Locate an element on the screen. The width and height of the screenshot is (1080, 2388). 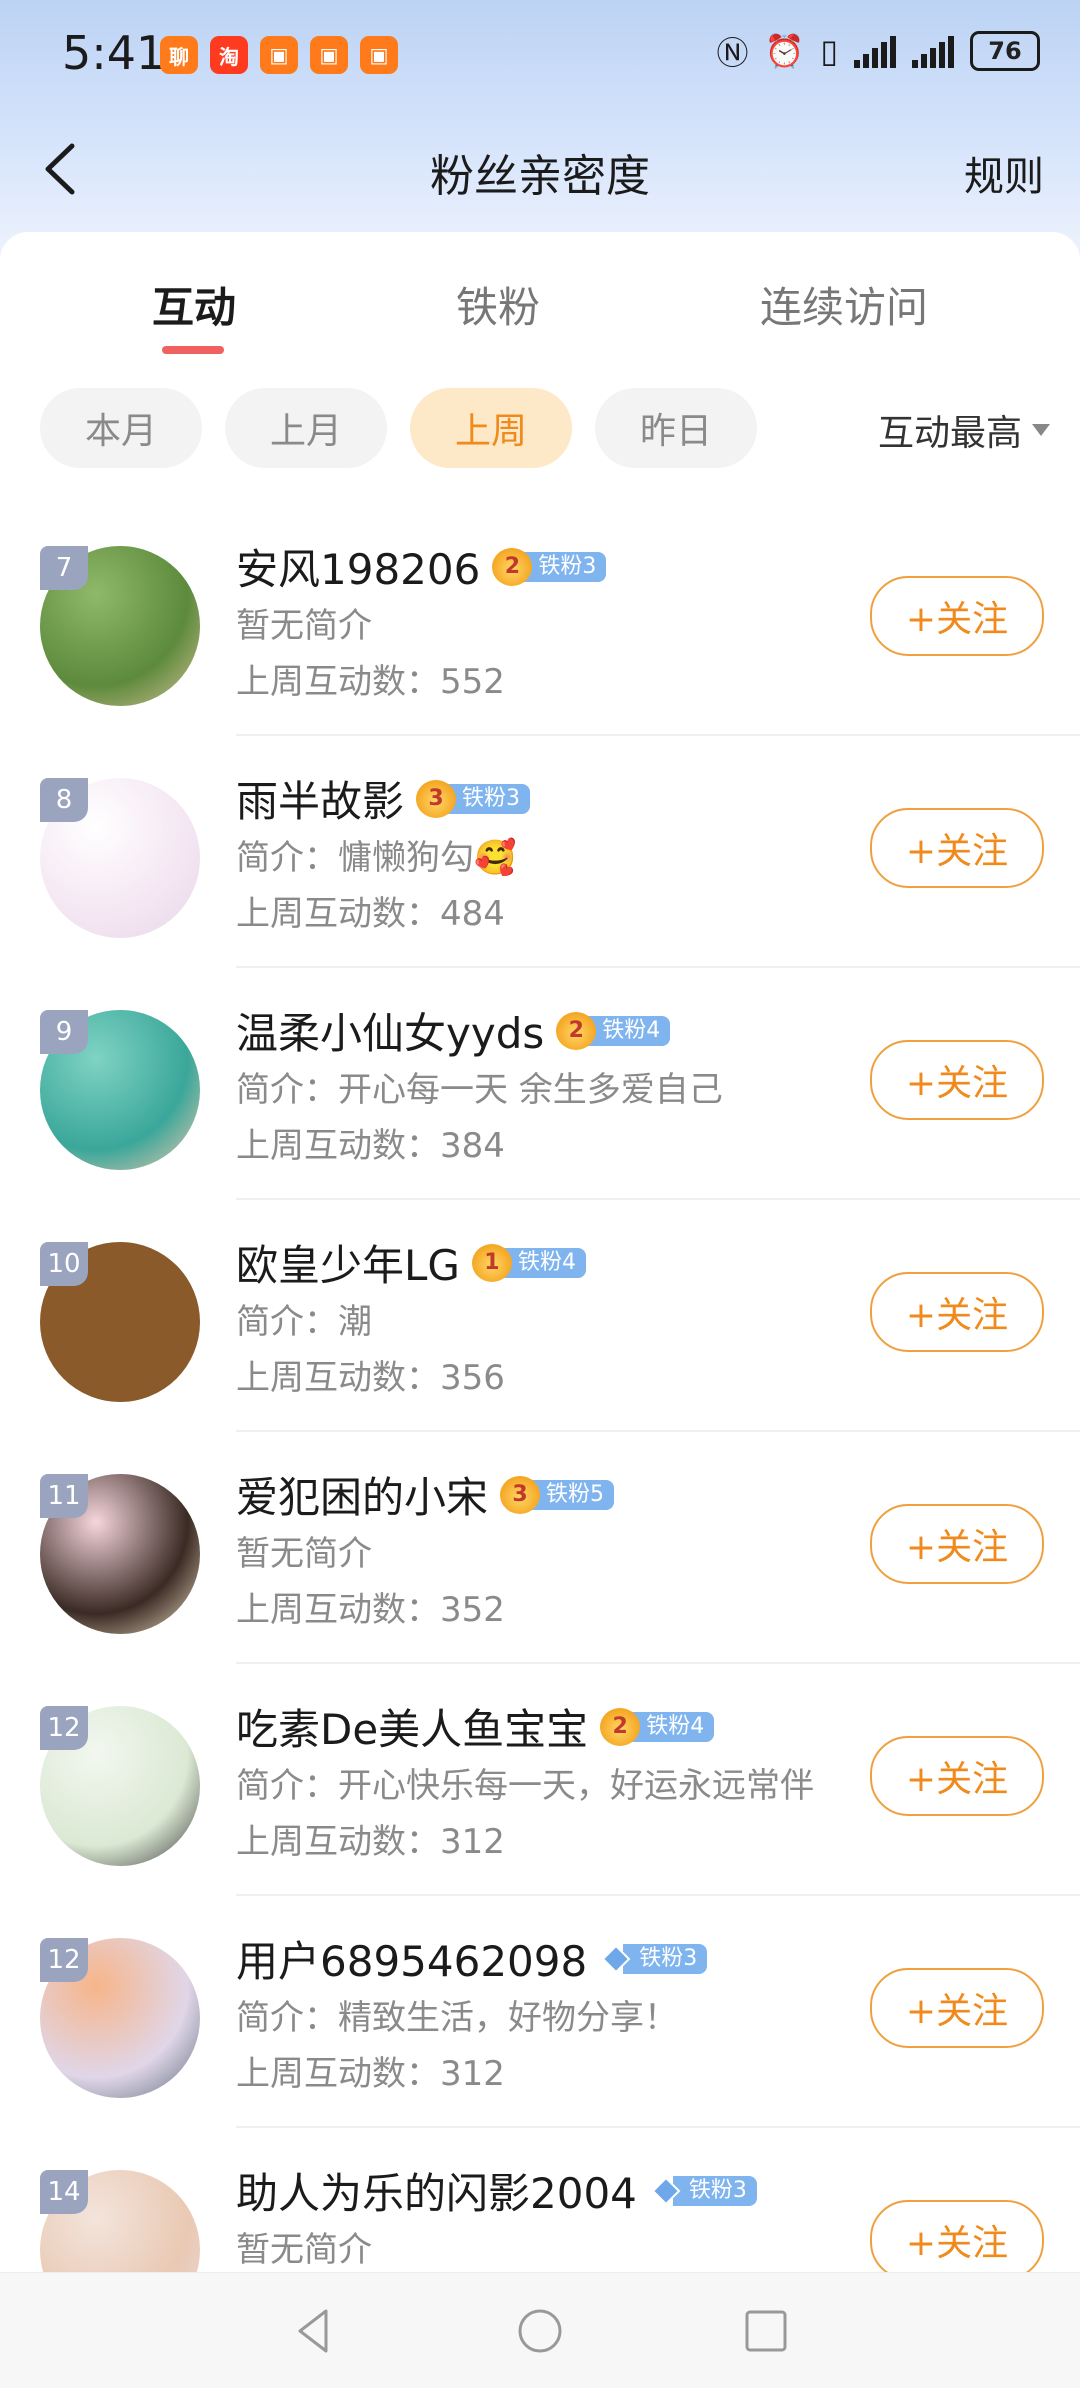
fan-row: 11 爱犯困的小宋 3 铁粉5 暂无简介 上周互动数：352 +关注 is located at coordinates (560, 1548).